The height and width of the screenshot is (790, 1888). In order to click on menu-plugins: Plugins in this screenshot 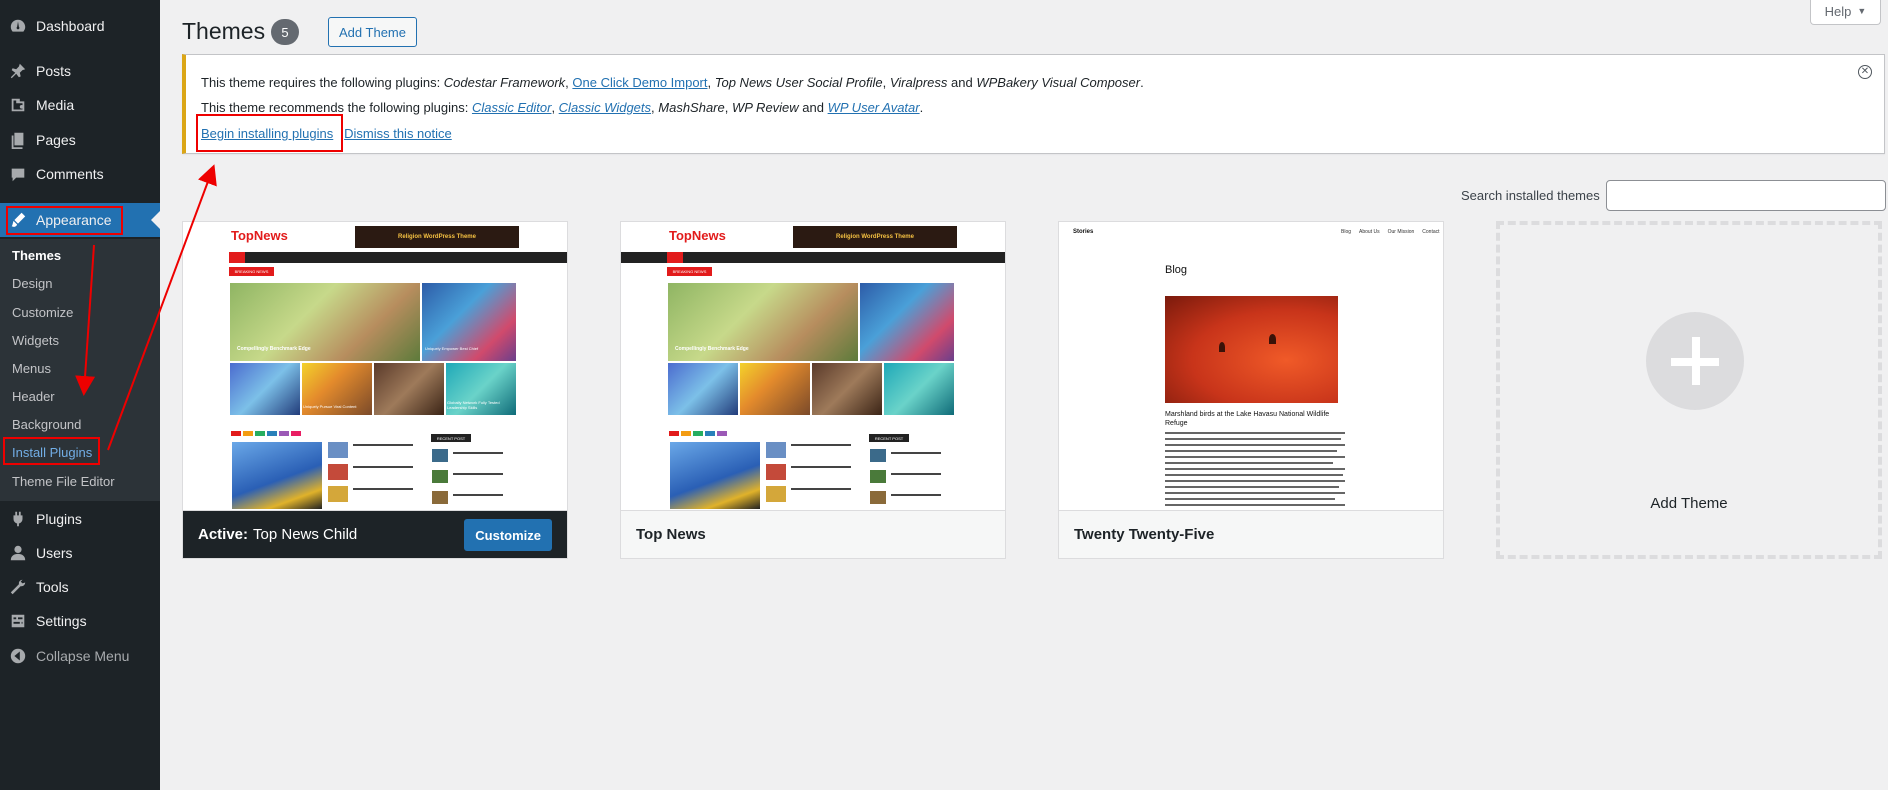, I will do `click(80, 519)`.